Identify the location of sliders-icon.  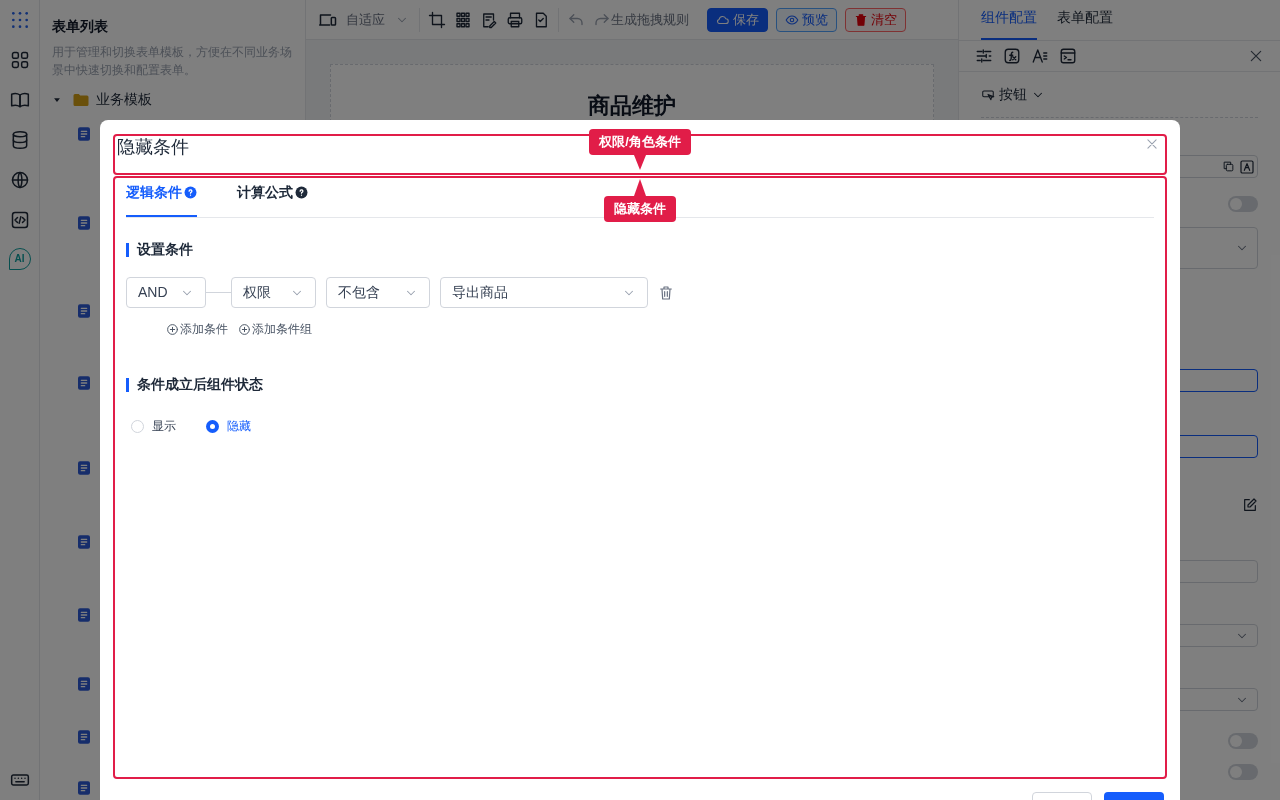
(984, 56).